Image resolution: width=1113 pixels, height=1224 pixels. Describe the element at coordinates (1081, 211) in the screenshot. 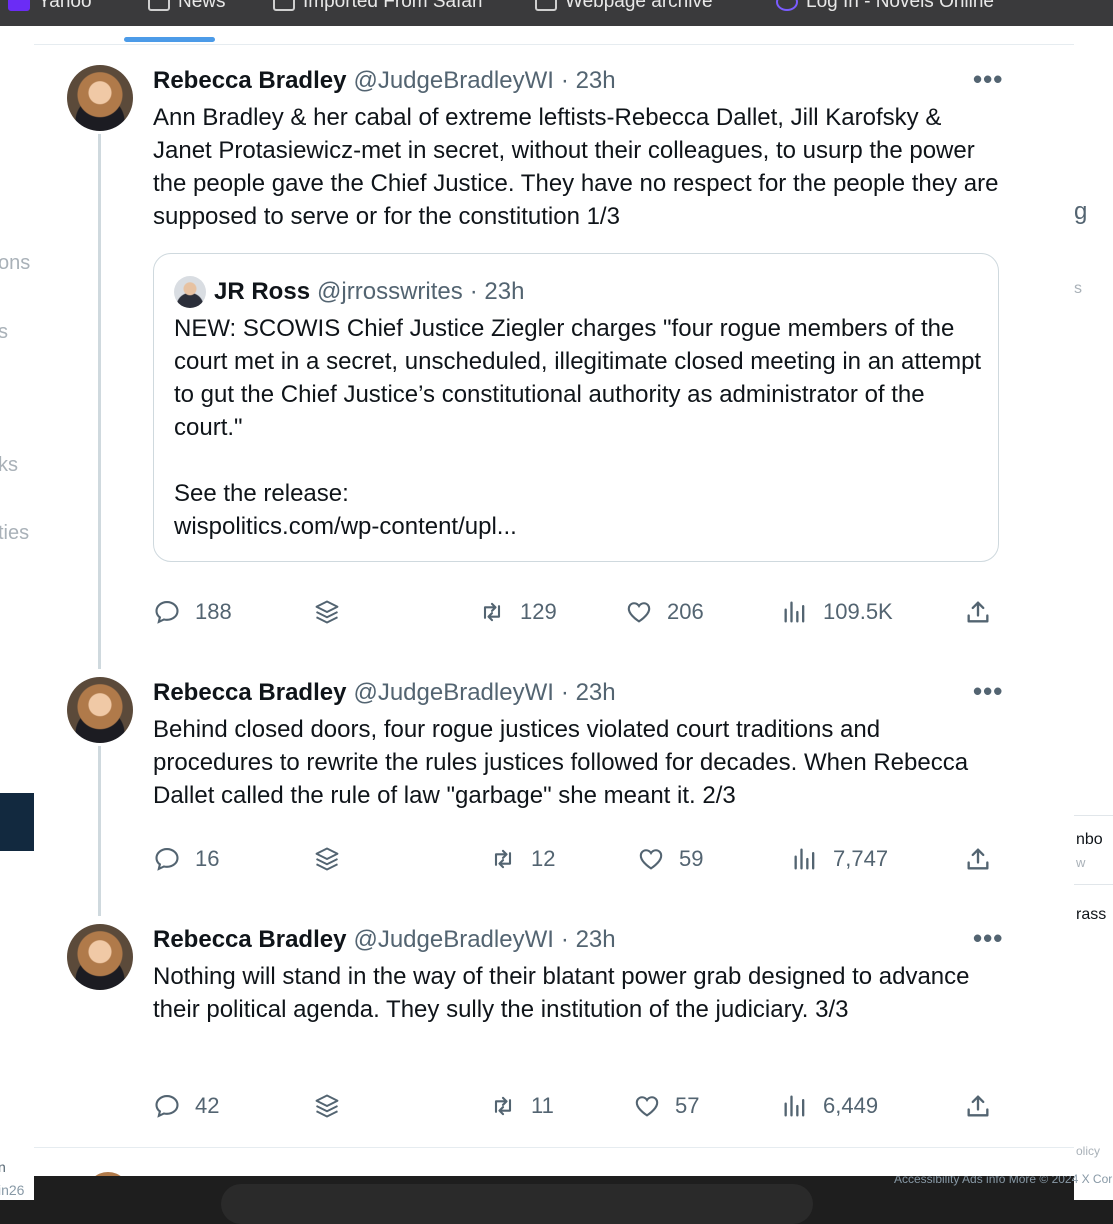

I see `bg-fragment: g` at that location.